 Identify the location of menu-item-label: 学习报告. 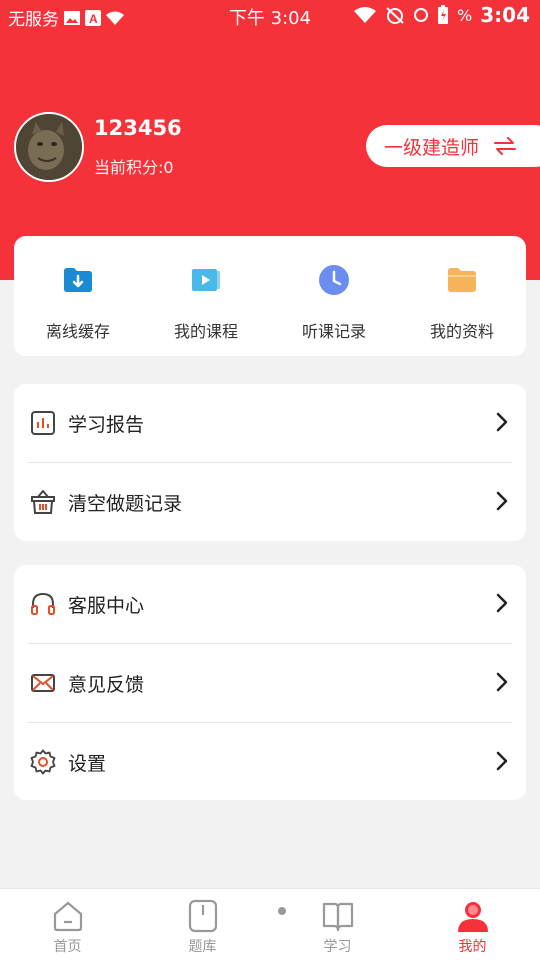
(106, 425).